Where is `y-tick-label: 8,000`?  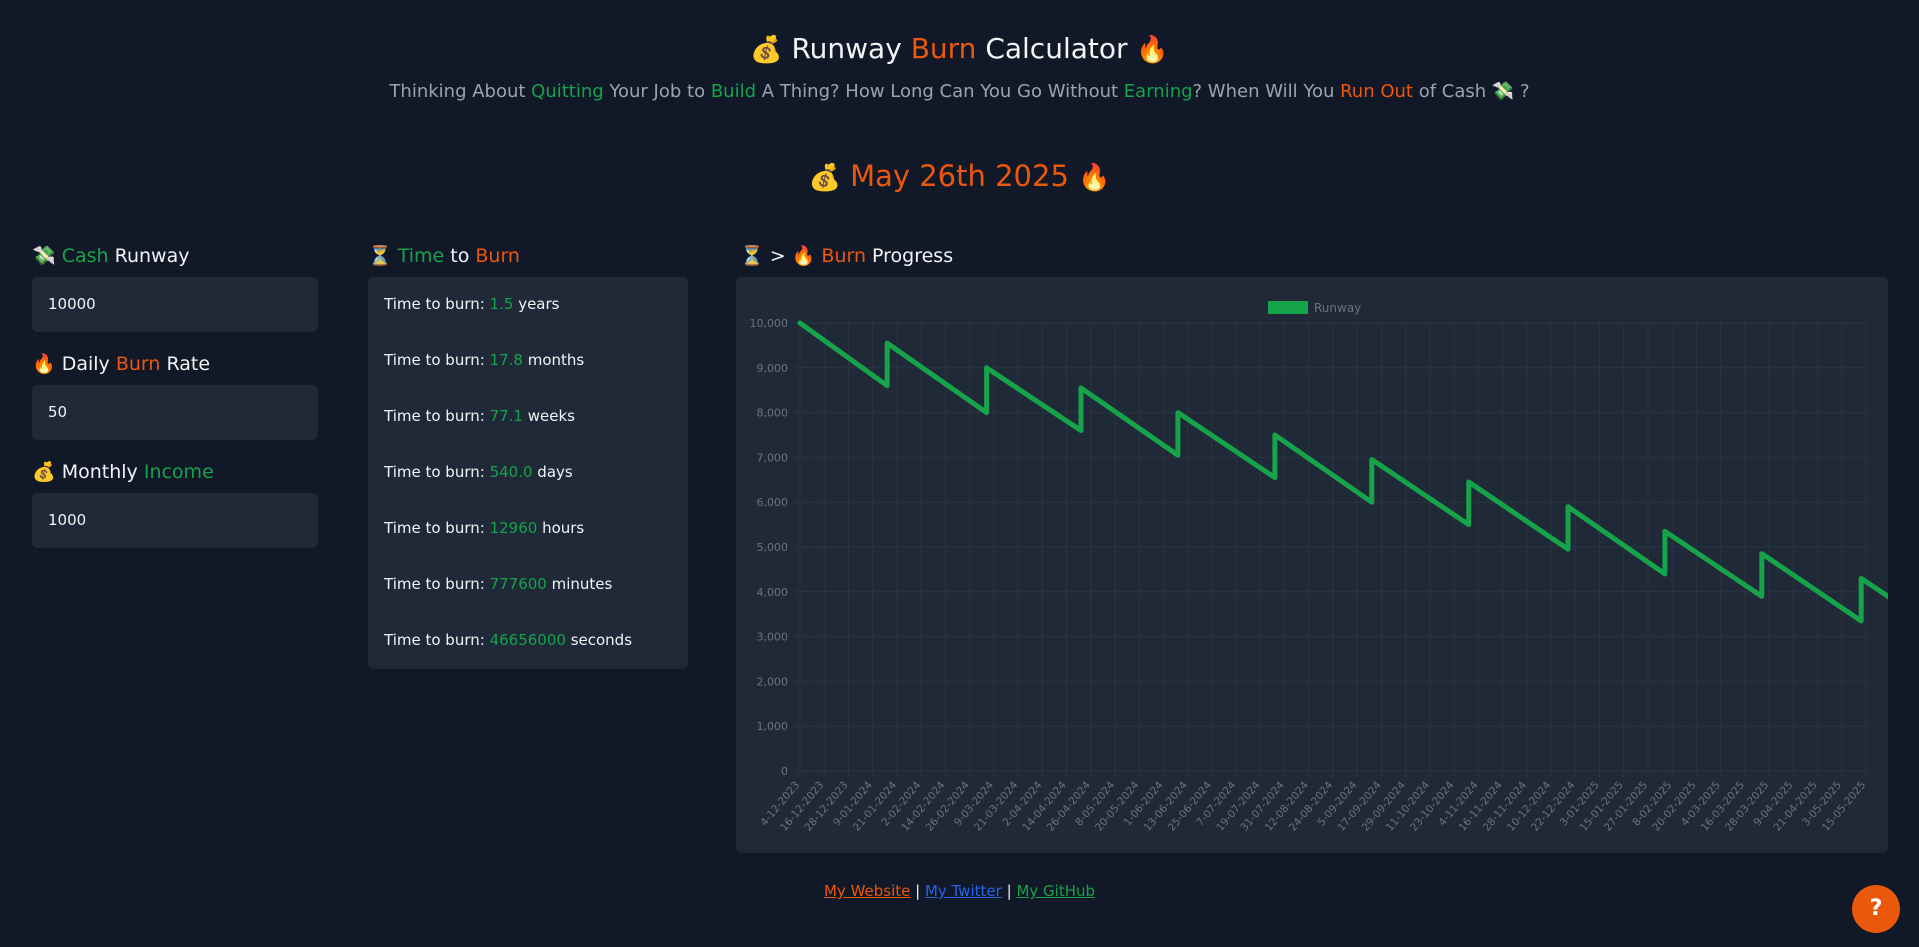 y-tick-label: 8,000 is located at coordinates (773, 413).